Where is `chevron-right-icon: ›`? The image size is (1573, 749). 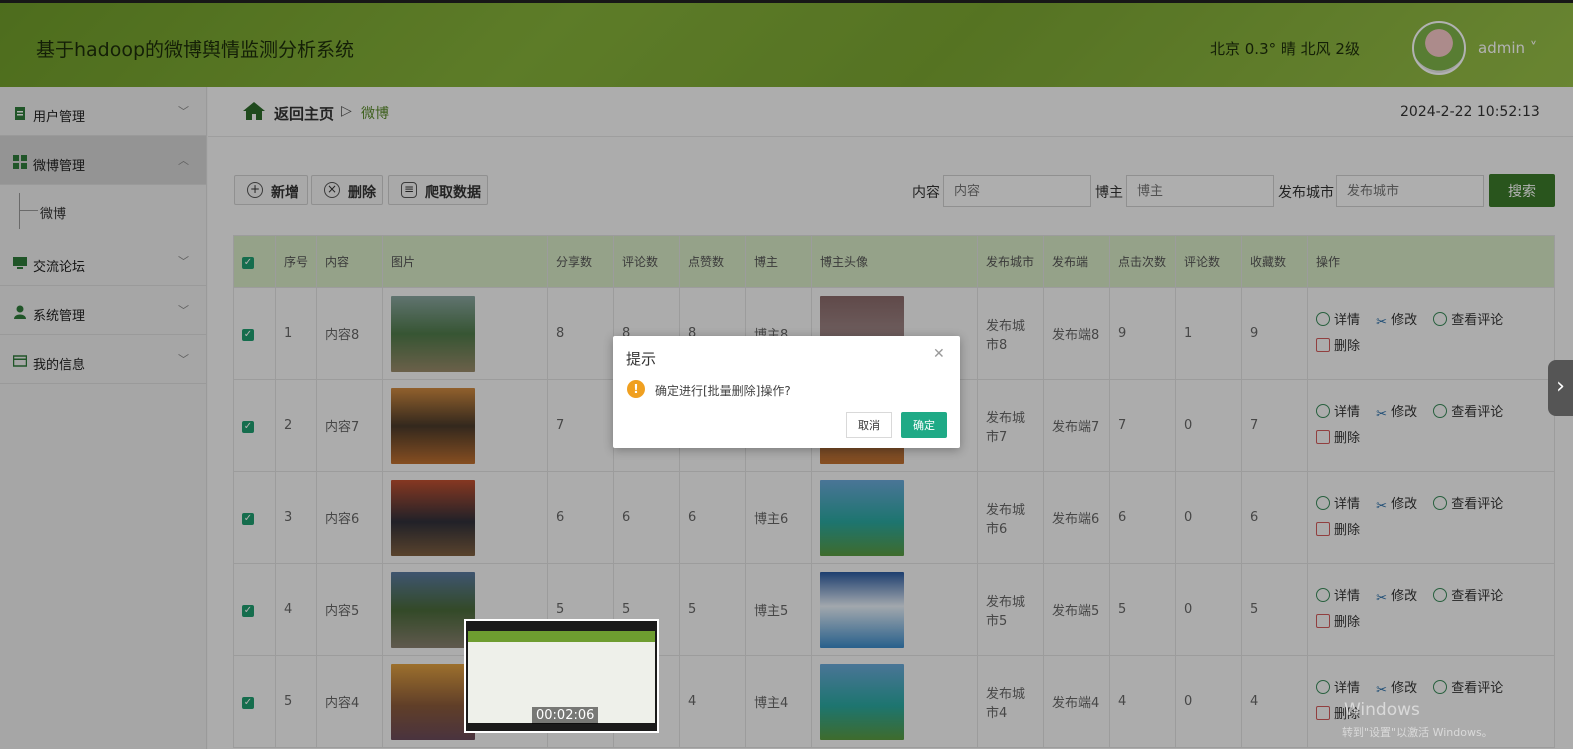 chevron-right-icon: › is located at coordinates (1560, 388).